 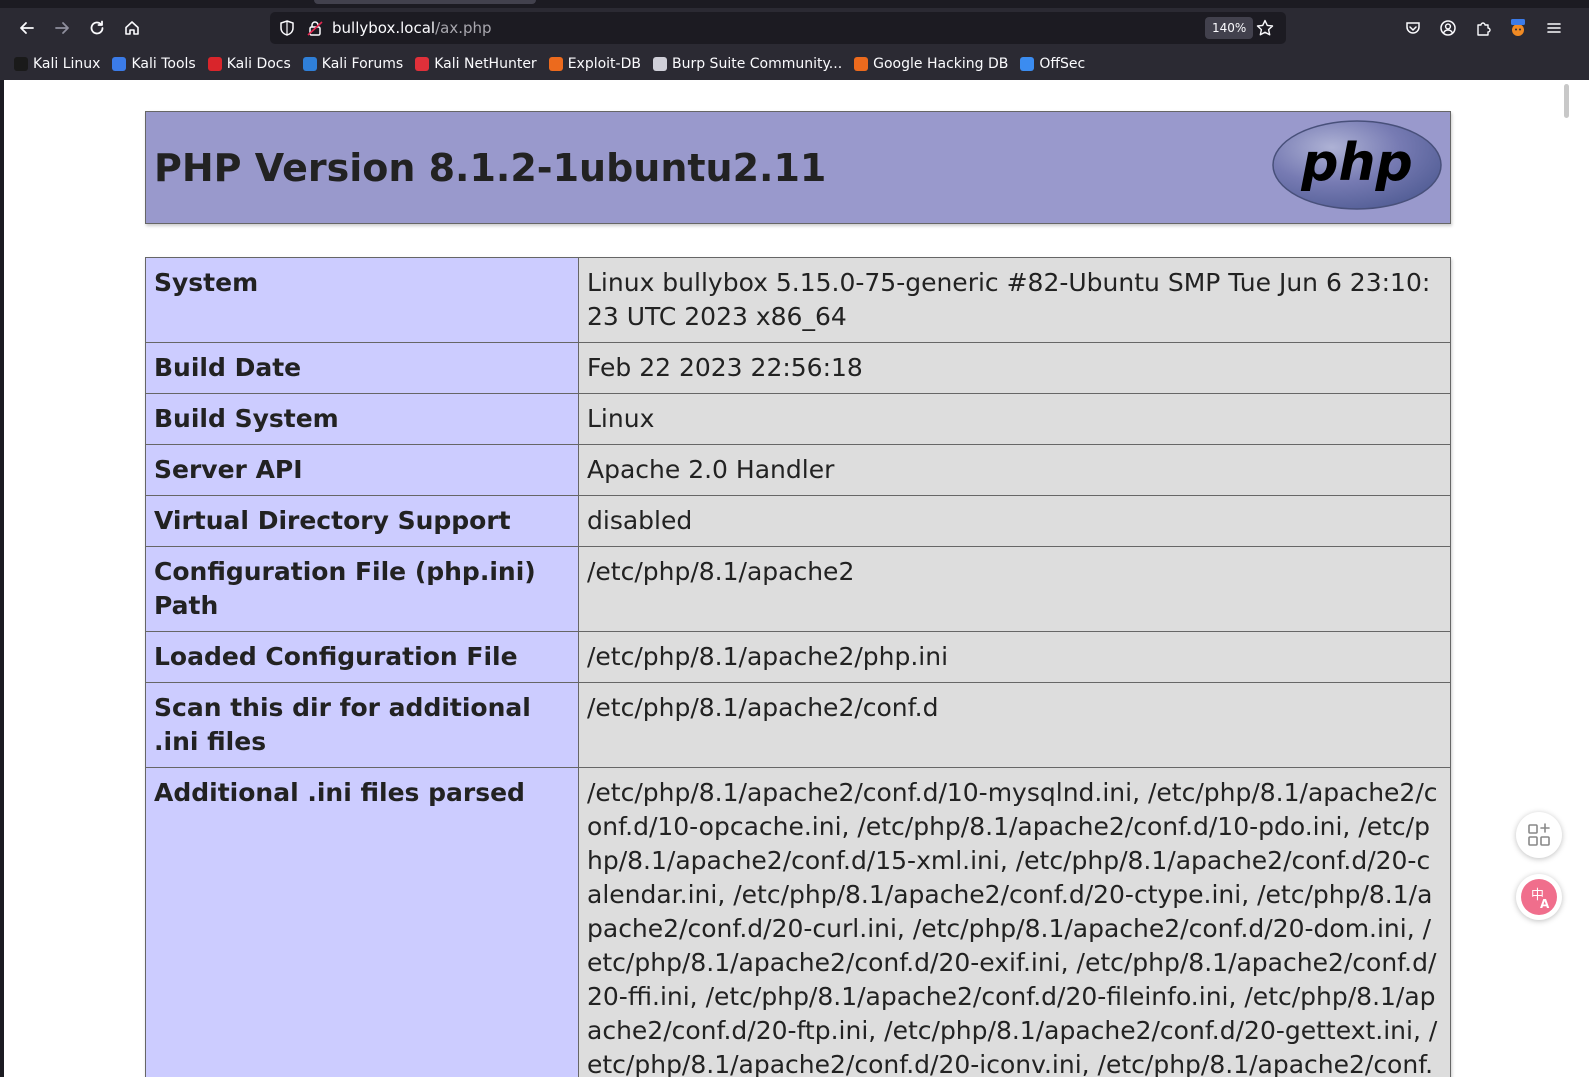 I want to click on menu-button, so click(x=1554, y=28).